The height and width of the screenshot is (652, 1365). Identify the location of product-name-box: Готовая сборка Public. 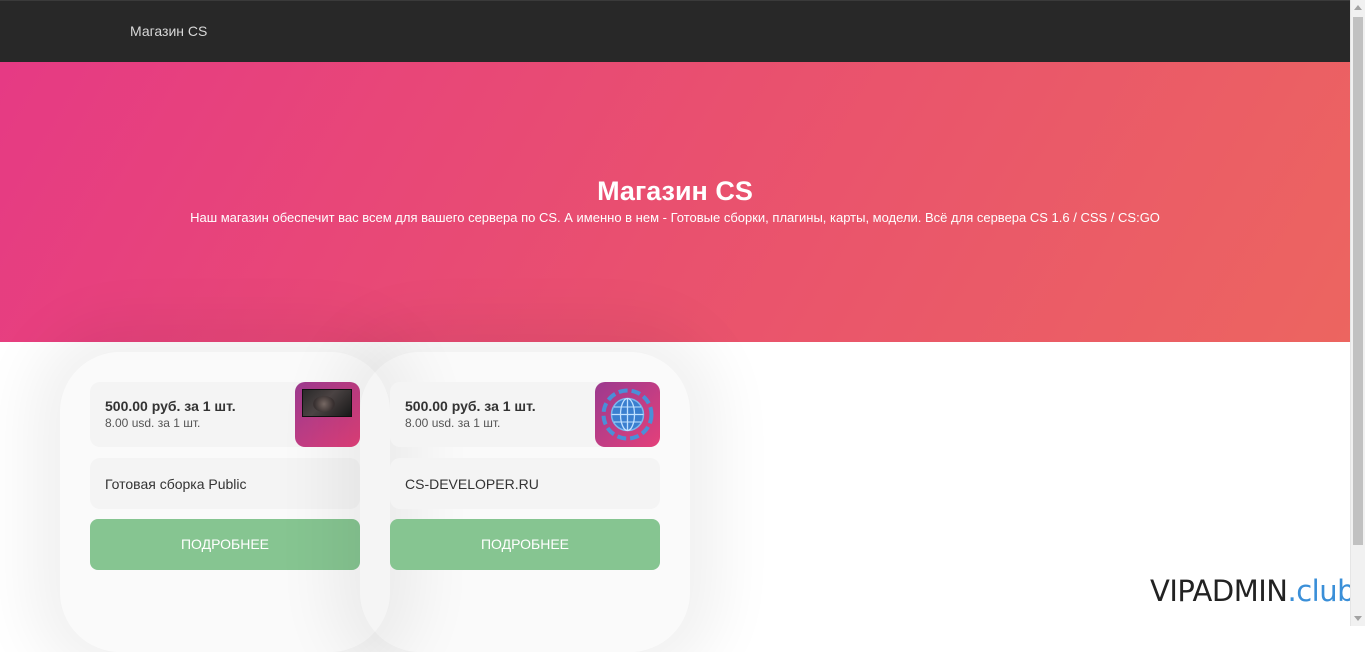
(225, 483).